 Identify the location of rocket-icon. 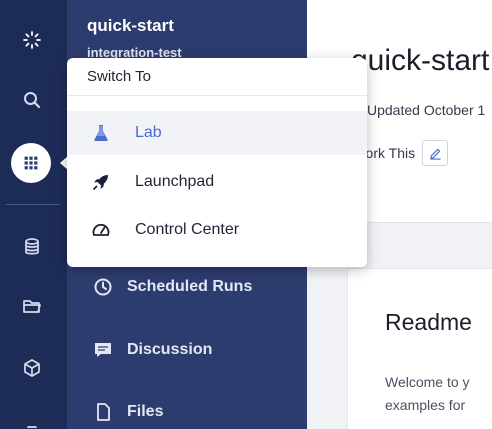
(100, 182).